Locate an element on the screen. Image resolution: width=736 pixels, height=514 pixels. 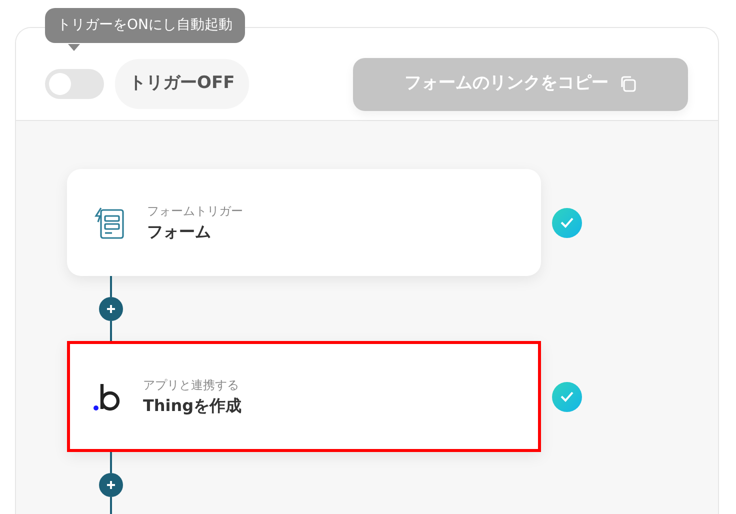
step-title: Thingを作成 is located at coordinates (192, 405).